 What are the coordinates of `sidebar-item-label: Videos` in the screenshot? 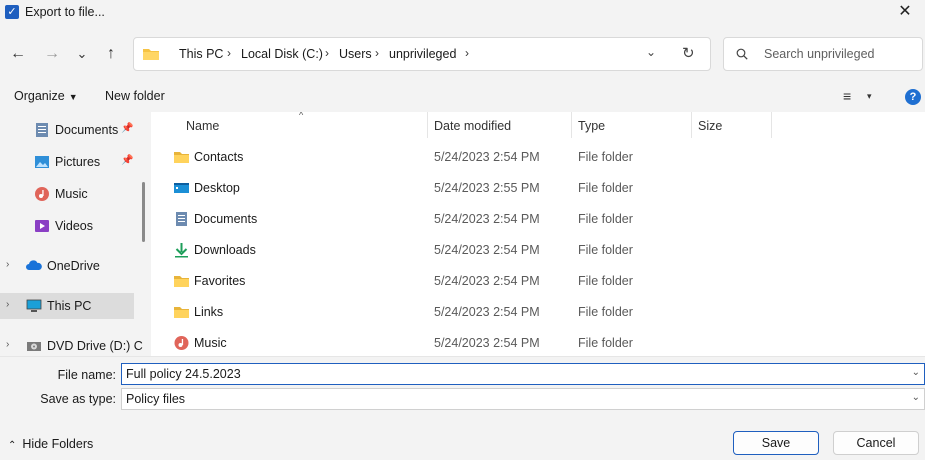 It's located at (74, 226).